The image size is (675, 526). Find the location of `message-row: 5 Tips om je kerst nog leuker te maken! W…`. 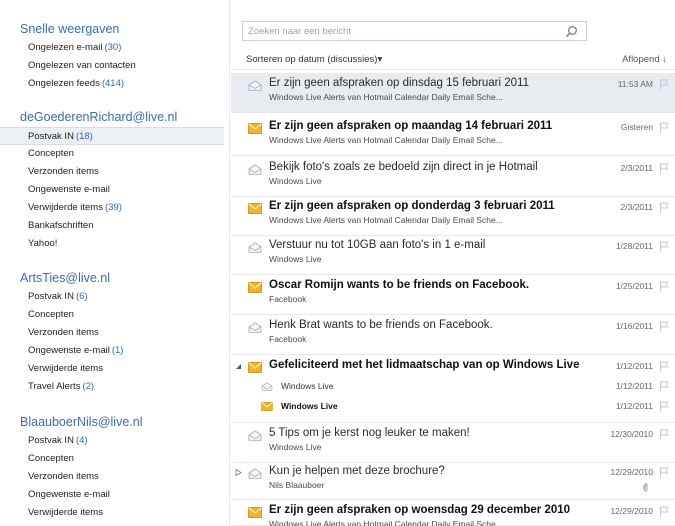

message-row: 5 Tips om je kerst nog leuker te maken! W… is located at coordinates (453, 443).